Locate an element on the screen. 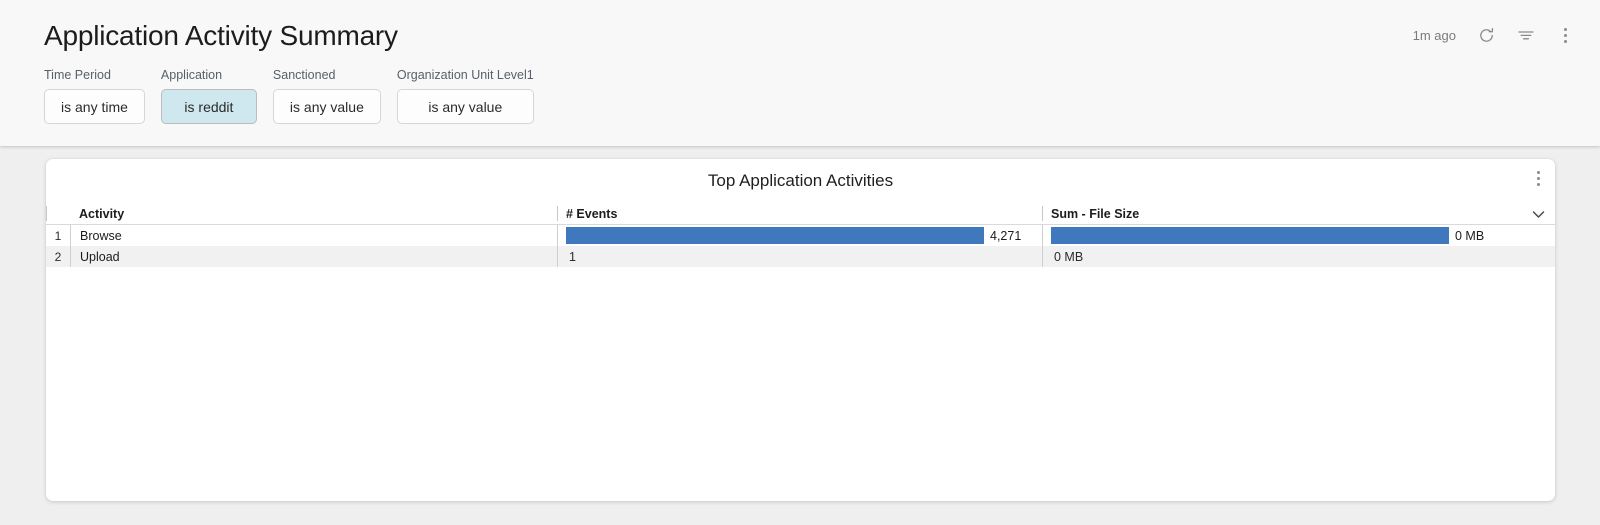  events-value-label: 4,271 is located at coordinates (1006, 235).